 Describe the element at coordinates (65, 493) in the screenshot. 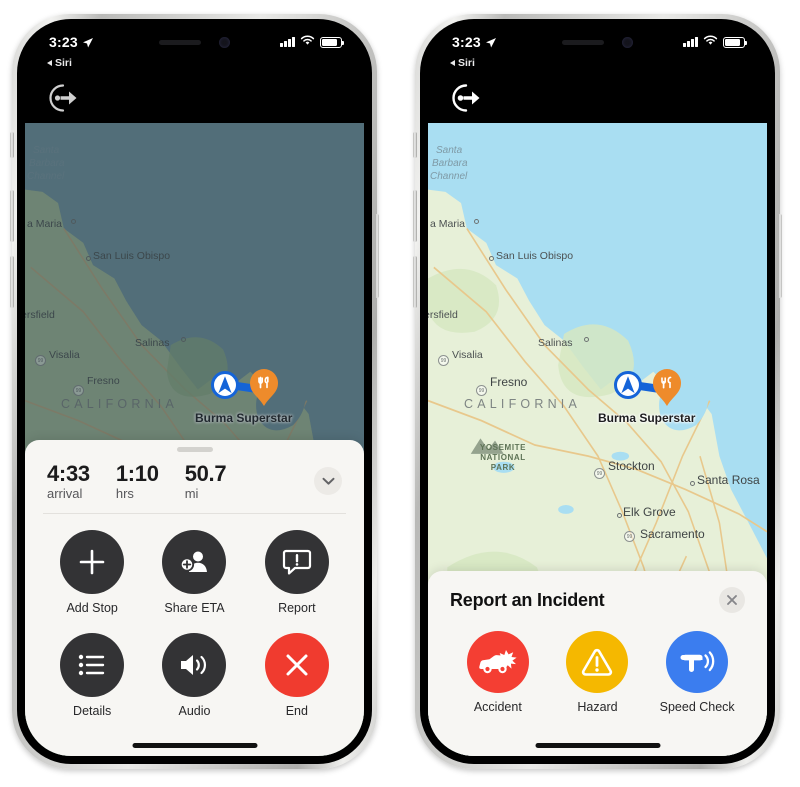

I see `eta-arrival-label: arrival` at that location.